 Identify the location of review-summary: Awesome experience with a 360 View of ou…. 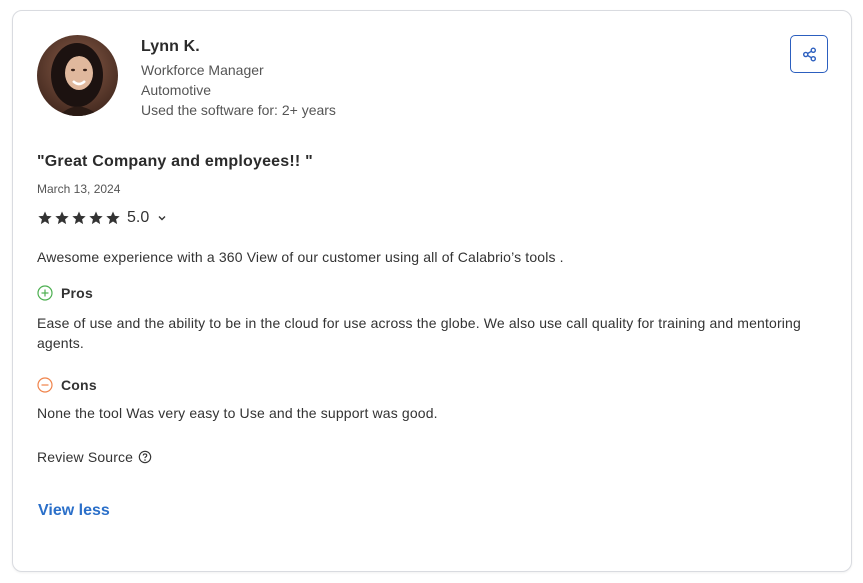
(300, 257).